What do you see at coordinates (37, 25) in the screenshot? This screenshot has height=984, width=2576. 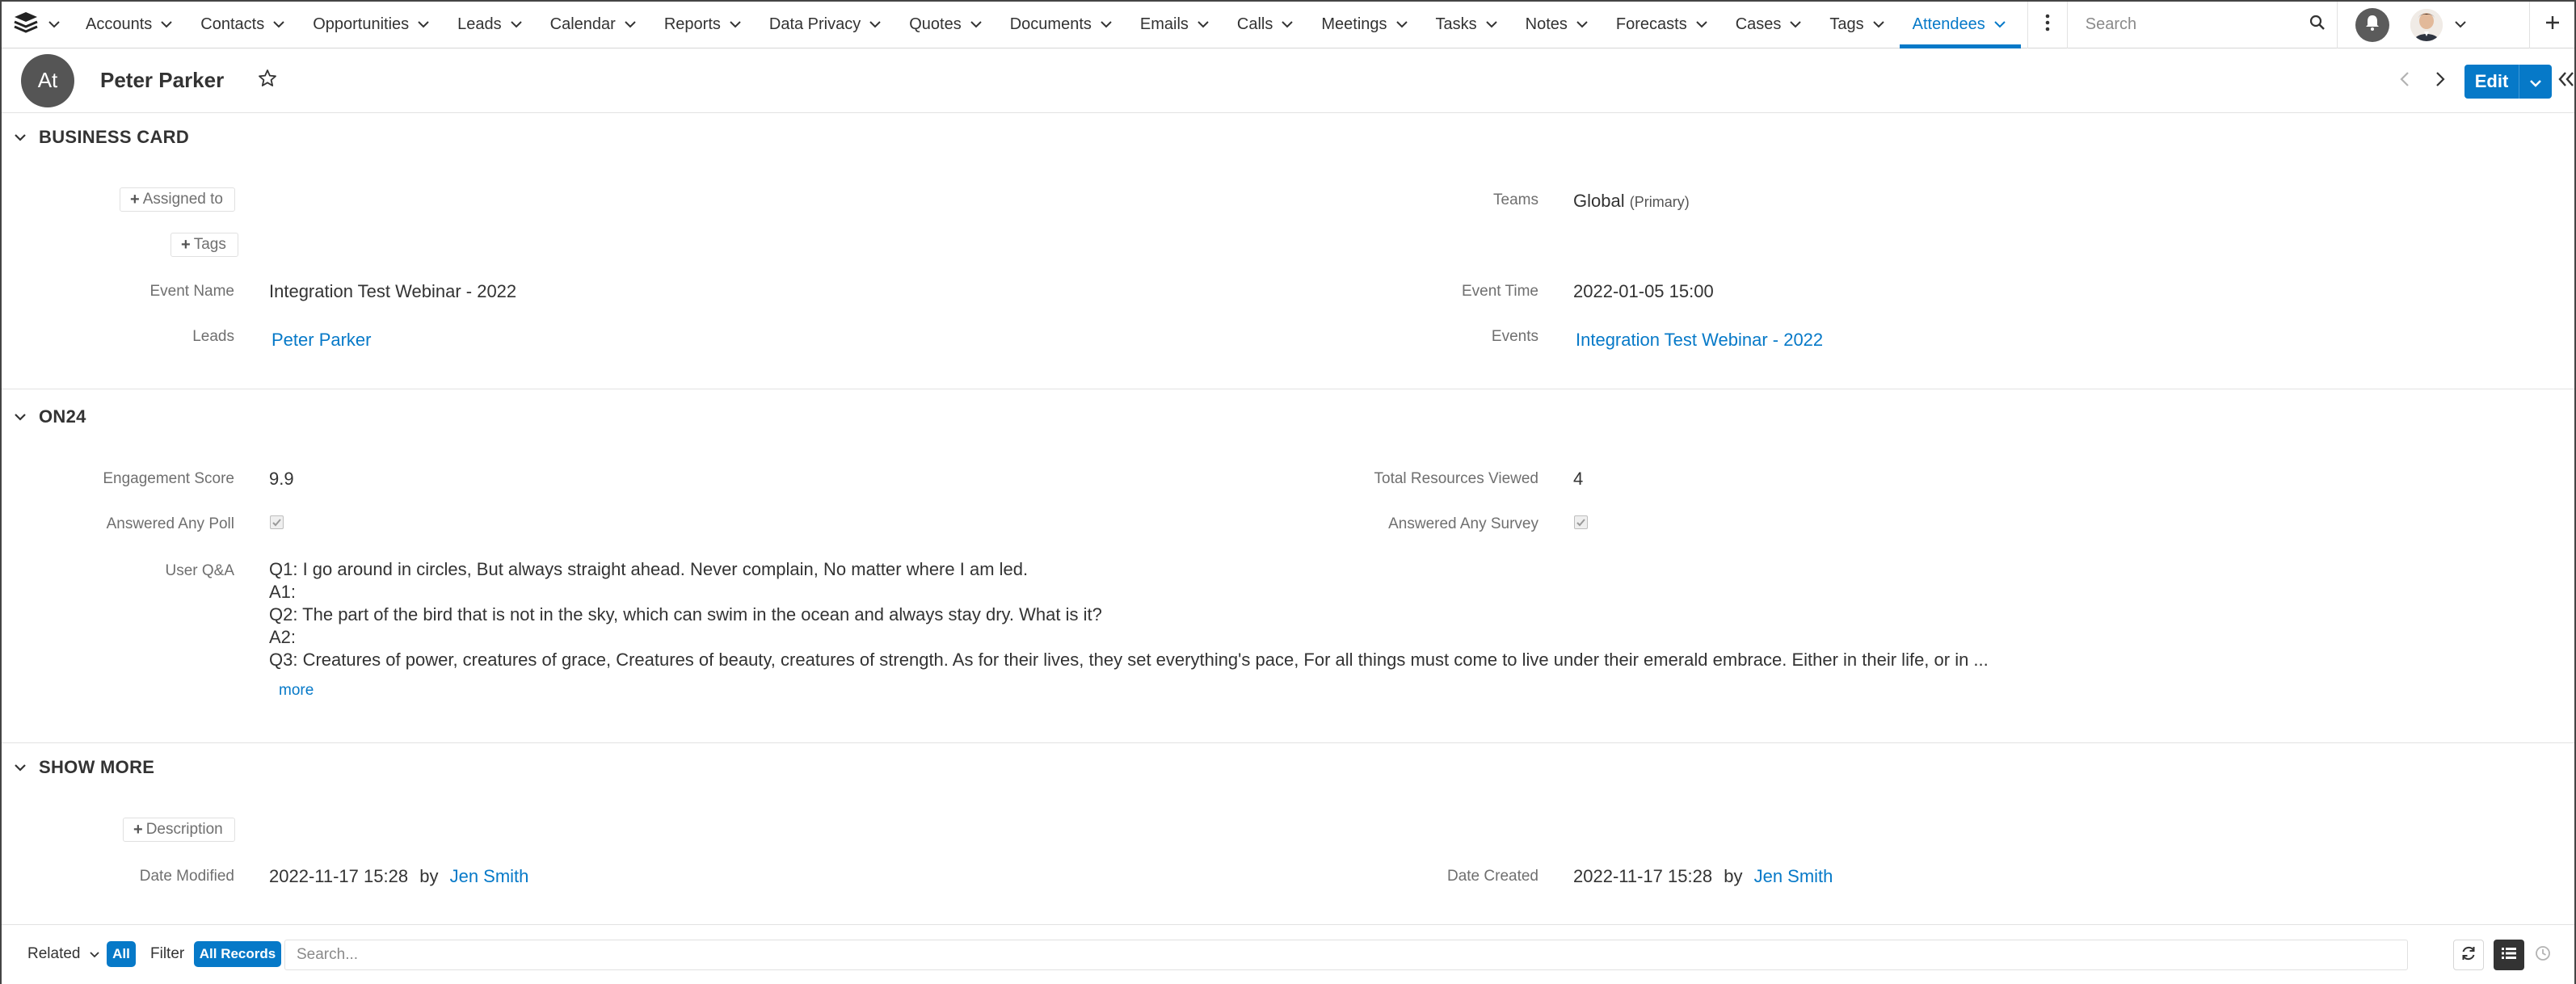 I see `app-logo-menu` at bounding box center [37, 25].